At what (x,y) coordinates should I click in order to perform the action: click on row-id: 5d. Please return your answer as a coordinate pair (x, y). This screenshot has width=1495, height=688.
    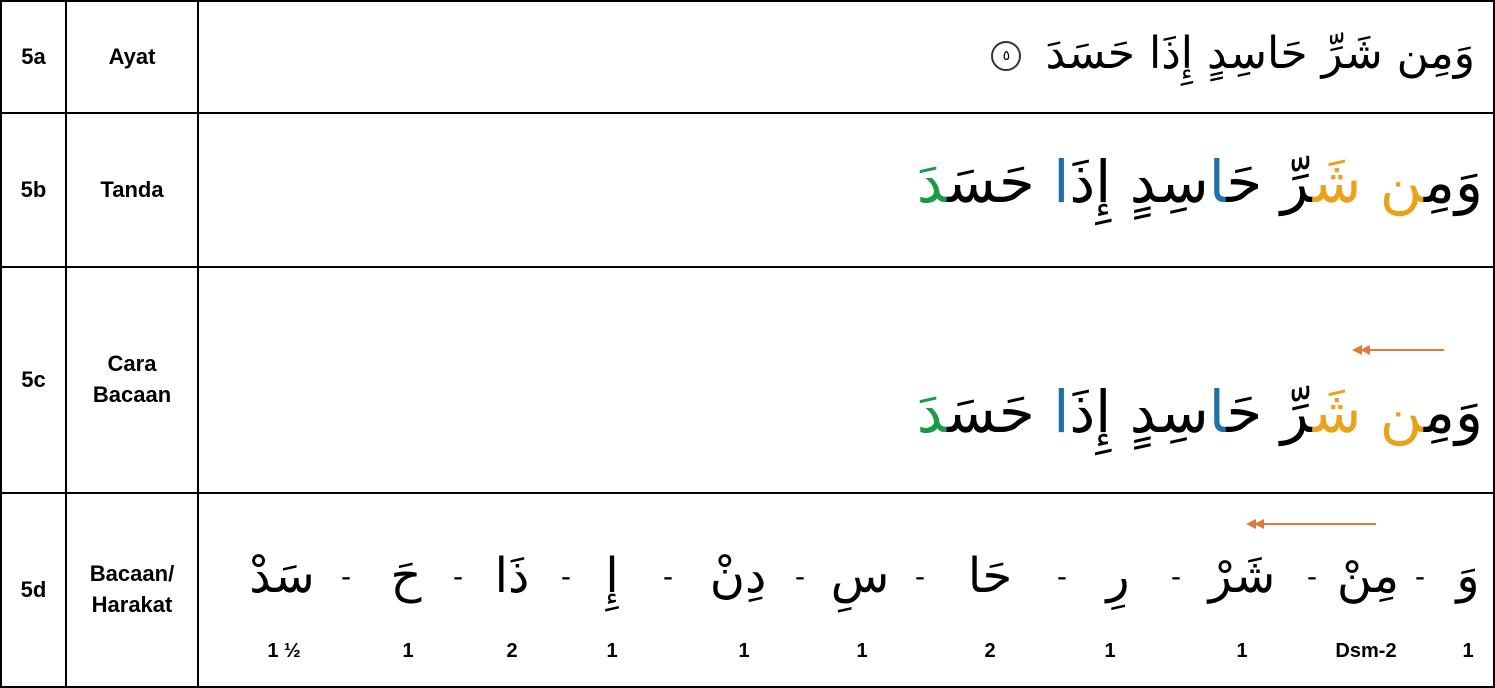
    Looking at the image, I should click on (33, 589).